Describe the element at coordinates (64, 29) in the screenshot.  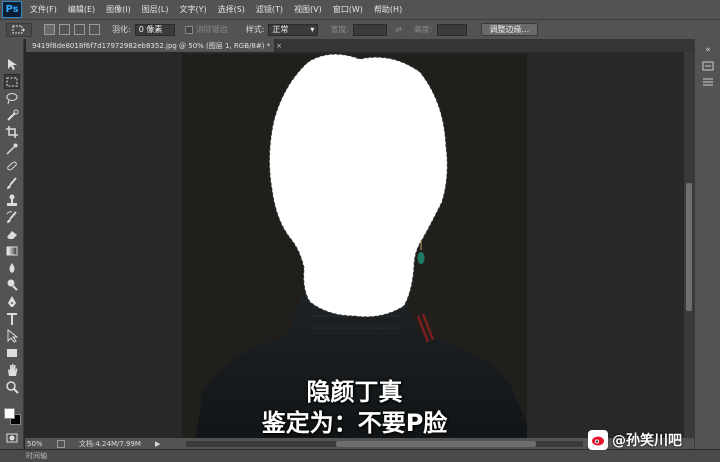
I see `add-selection-button` at that location.